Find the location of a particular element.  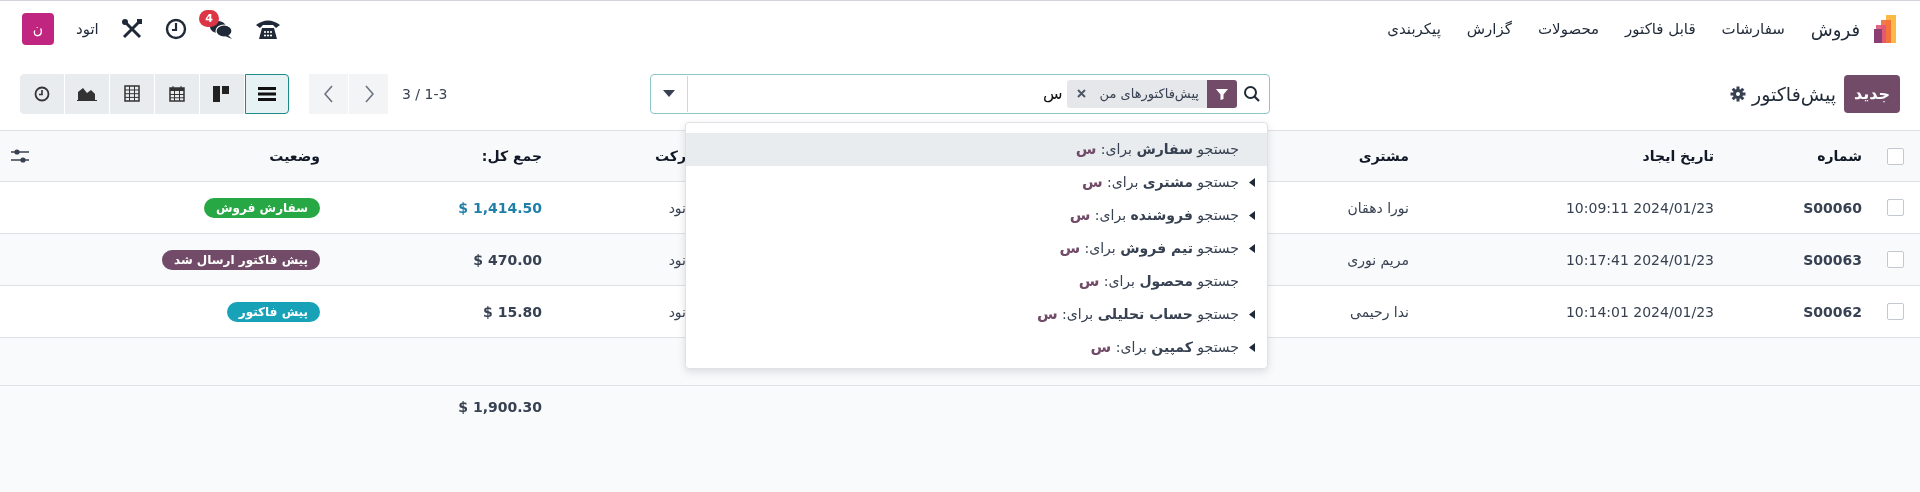

status-badge: پیش فاکتور ارسال شد is located at coordinates (240, 259).